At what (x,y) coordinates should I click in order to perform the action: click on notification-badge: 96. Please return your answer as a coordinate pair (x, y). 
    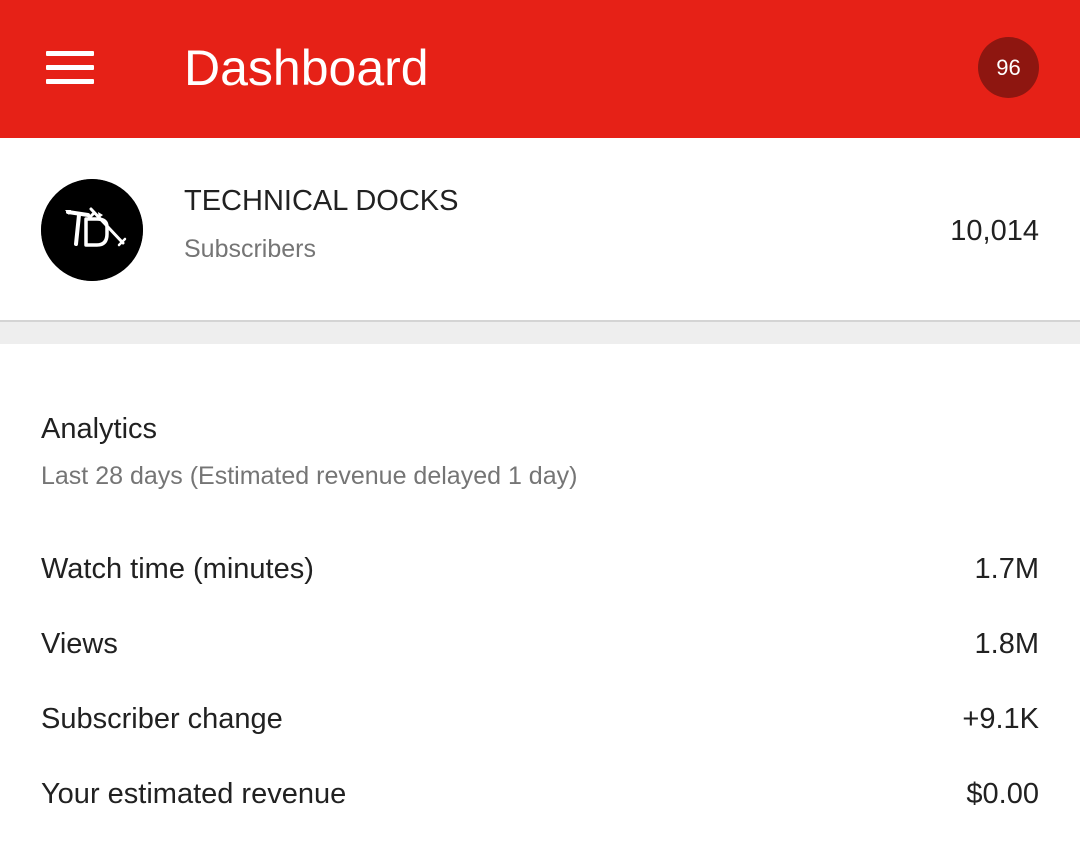
    Looking at the image, I should click on (1008, 67).